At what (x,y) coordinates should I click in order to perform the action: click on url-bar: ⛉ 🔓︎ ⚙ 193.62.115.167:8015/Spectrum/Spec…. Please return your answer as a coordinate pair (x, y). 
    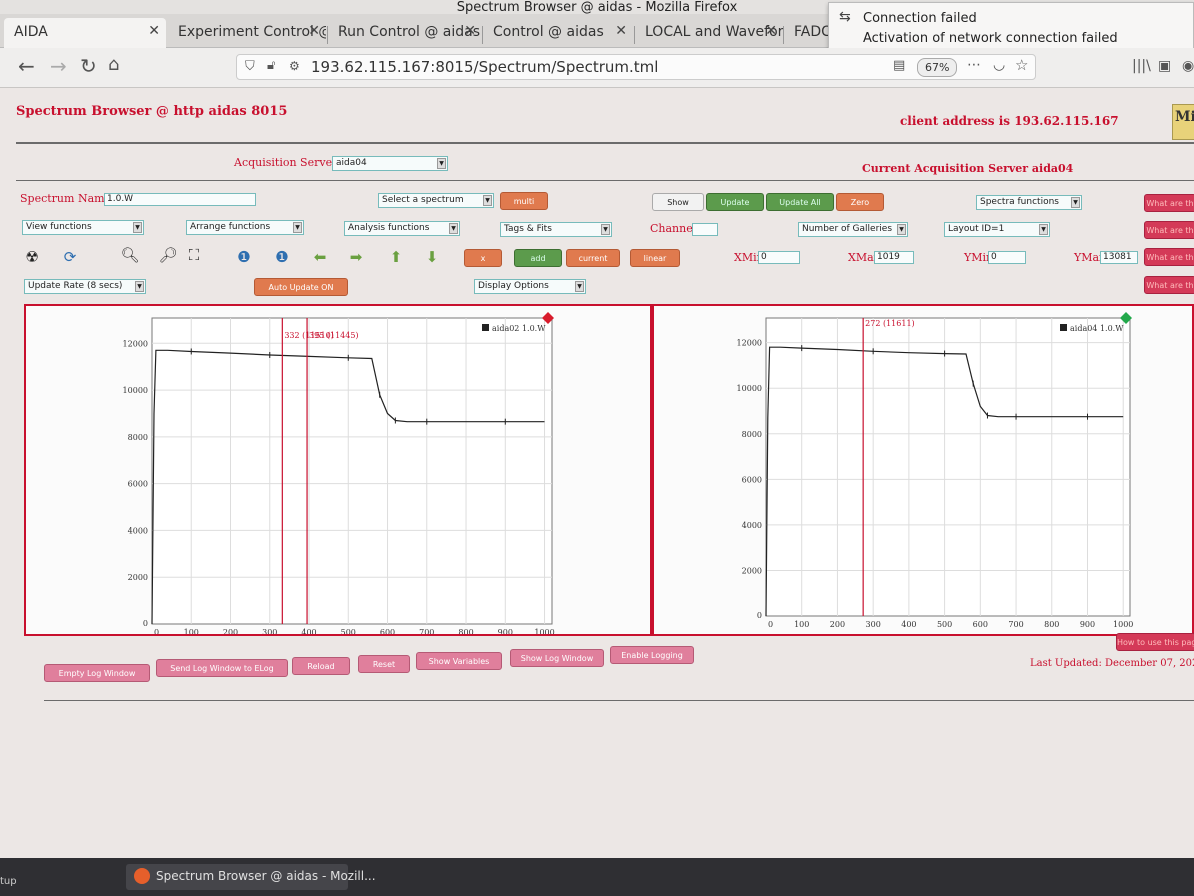
    Looking at the image, I should click on (636, 67).